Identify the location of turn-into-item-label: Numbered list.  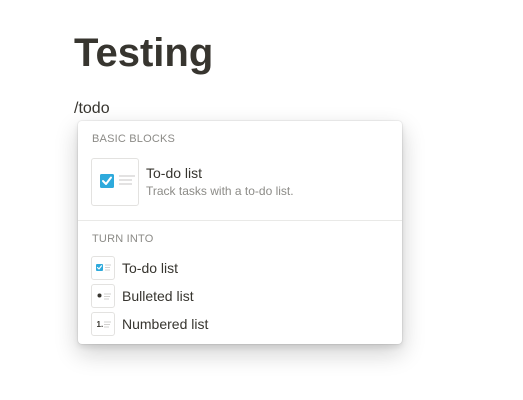
(165, 324).